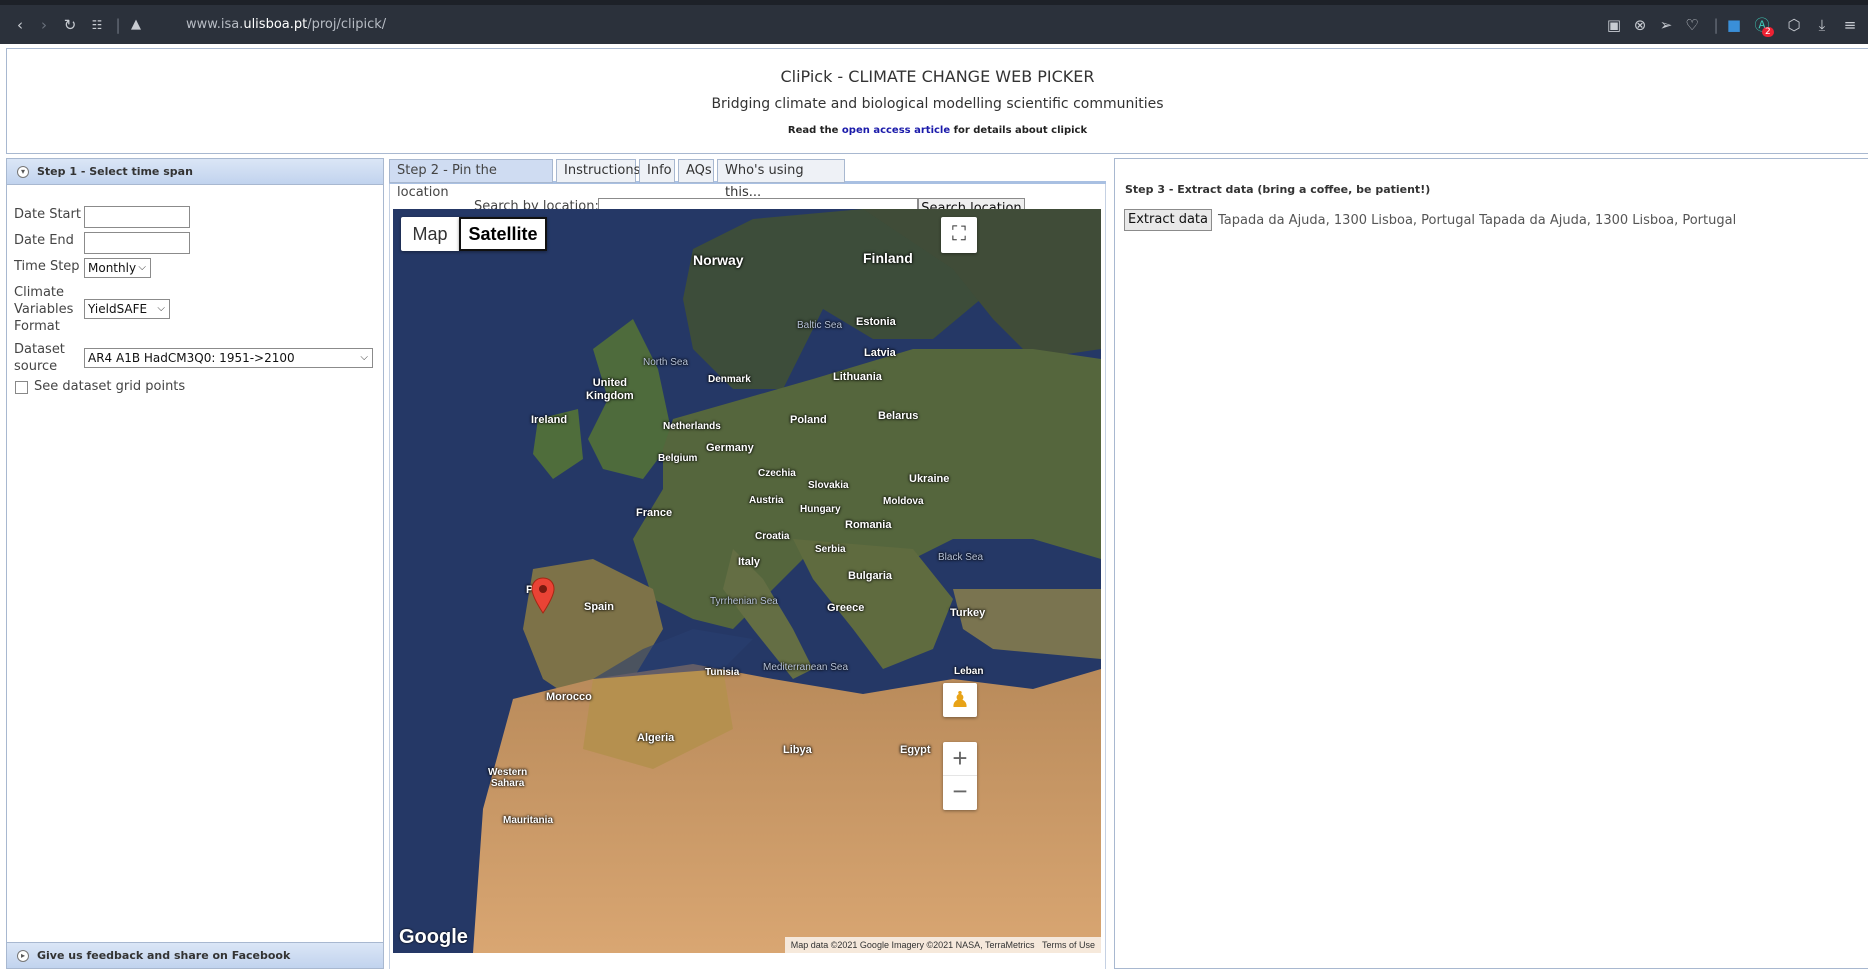 The width and height of the screenshot is (1868, 969). Describe the element at coordinates (857, 377) in the screenshot. I see `map-label-lithuania: Lithuania` at that location.